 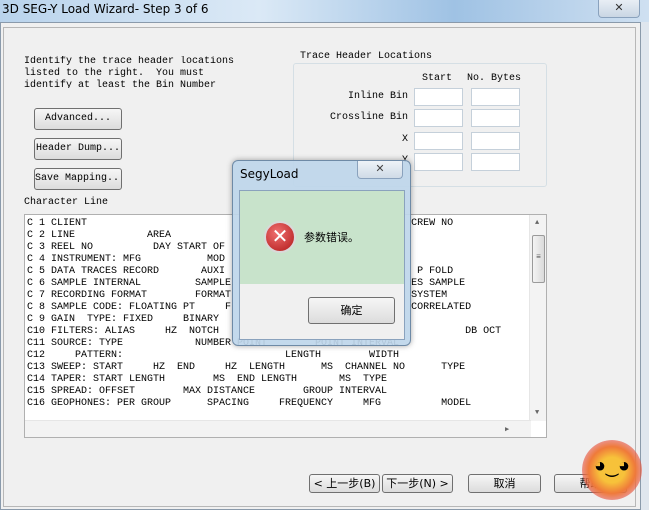 What do you see at coordinates (105, 9) in the screenshot?
I see `window-title: 3D SEG-Y Load Wizard- Step 3 of 6` at bounding box center [105, 9].